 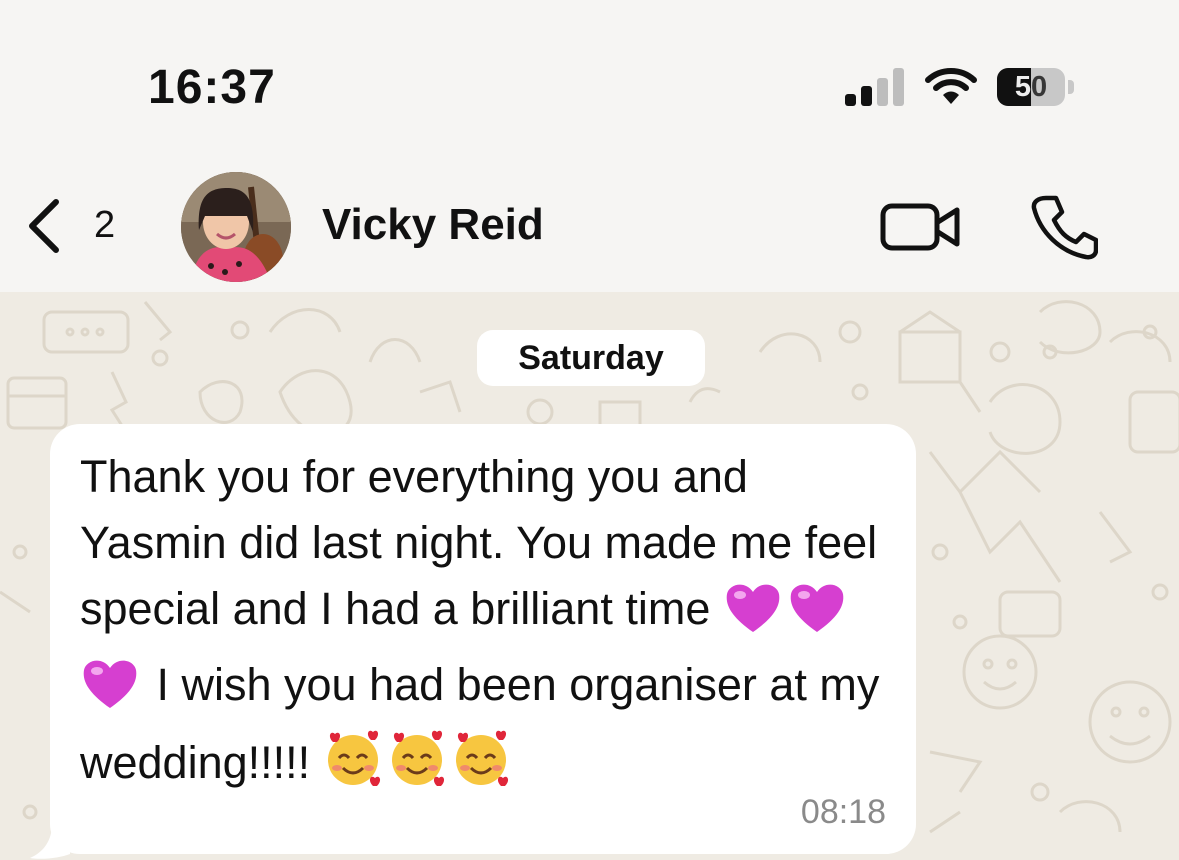 What do you see at coordinates (1071, 87) in the screenshot?
I see `battery-tip` at bounding box center [1071, 87].